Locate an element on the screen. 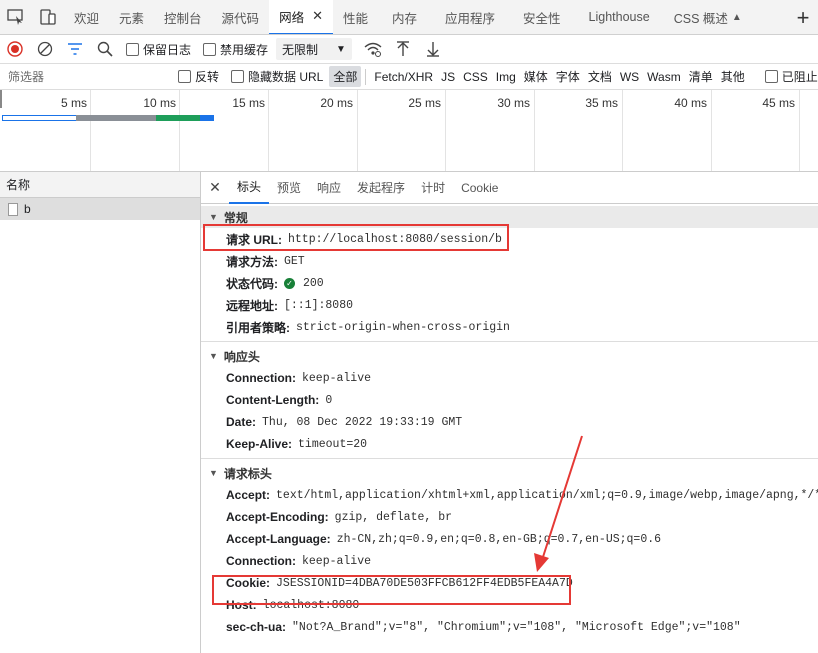 Image resolution: width=818 pixels, height=653 pixels. type-filter-fetch-xhr: Fetch/XHR is located at coordinates (403, 77).